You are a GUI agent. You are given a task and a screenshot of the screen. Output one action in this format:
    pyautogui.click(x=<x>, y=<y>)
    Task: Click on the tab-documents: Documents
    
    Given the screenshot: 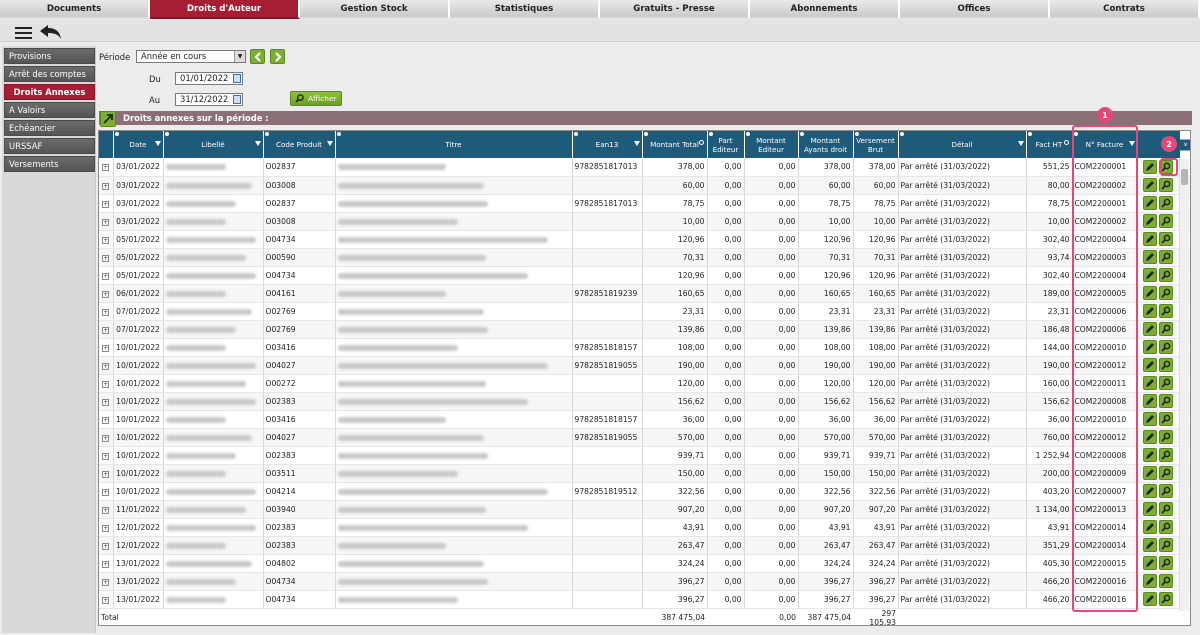 What is the action you would take?
    pyautogui.click(x=75, y=9)
    